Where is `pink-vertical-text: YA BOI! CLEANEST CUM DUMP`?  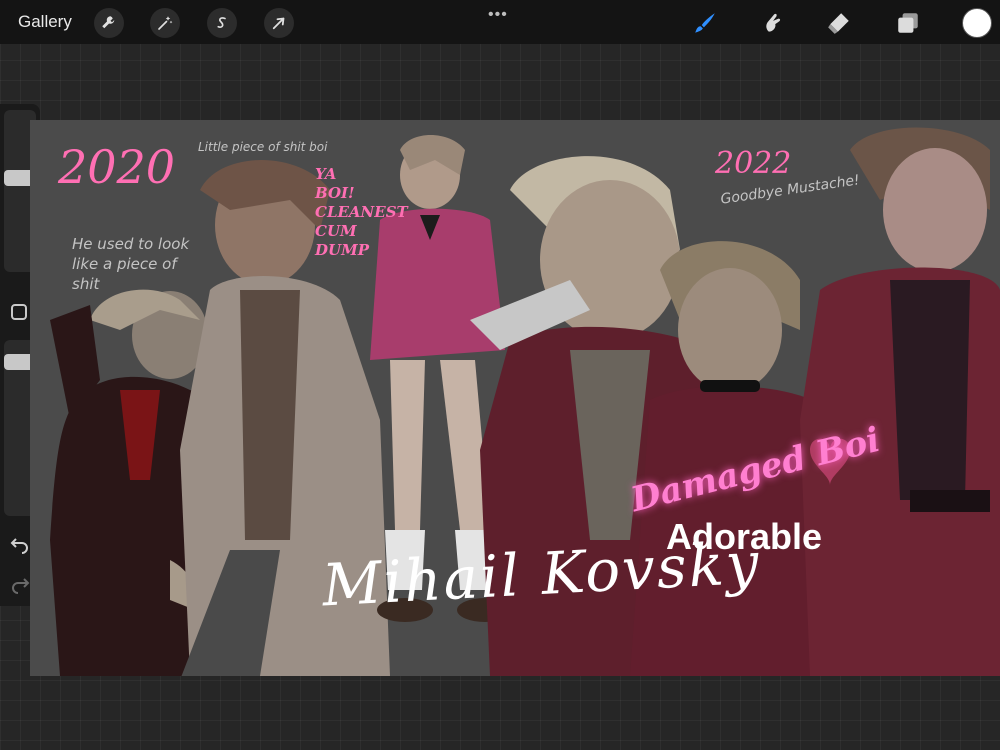 pink-vertical-text: YA BOI! CLEANEST CUM DUMP is located at coordinates (361, 212).